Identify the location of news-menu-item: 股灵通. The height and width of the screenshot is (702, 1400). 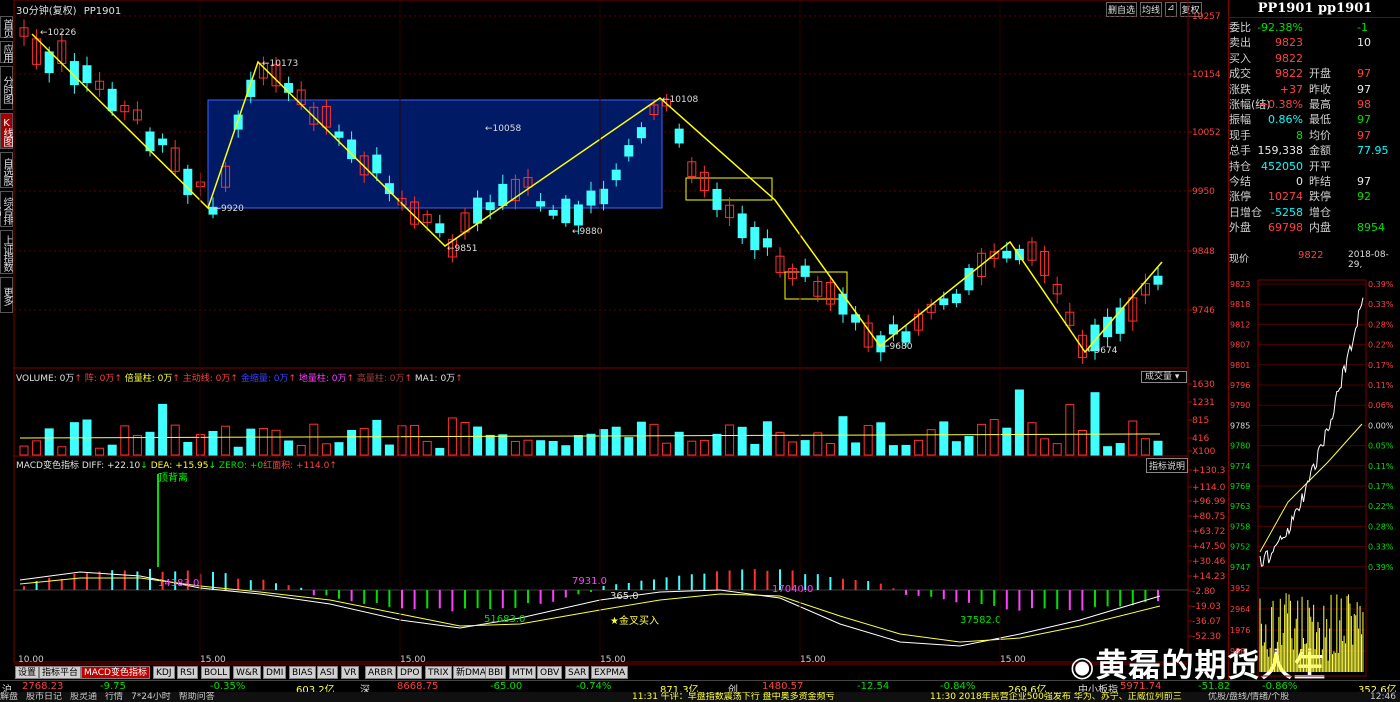
(83, 697).